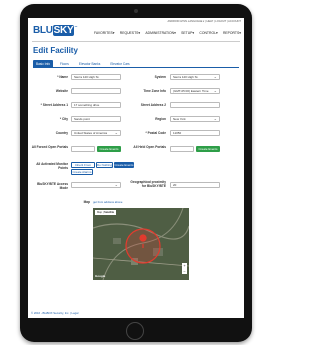 This screenshot has height=345, width=320. Describe the element at coordinates (43, 30) in the screenshot. I see `logo-text-a: BLU` at that location.